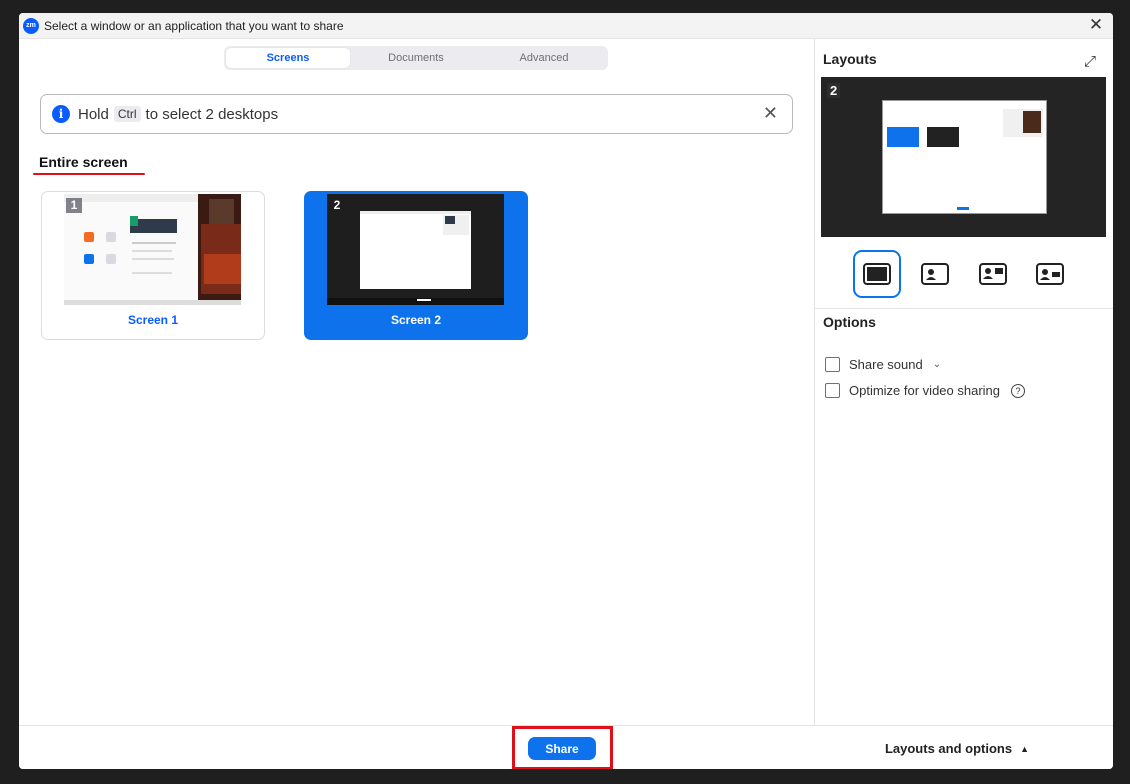 The image size is (1130, 784). What do you see at coordinates (544, 58) in the screenshot?
I see `tab-advanced: Advanced` at bounding box center [544, 58].